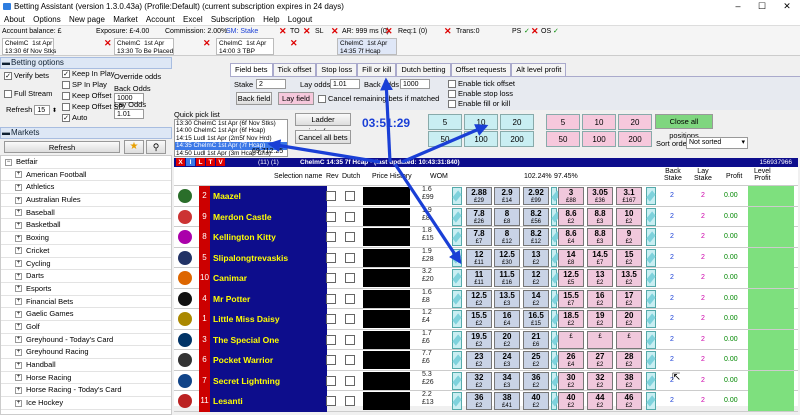 This screenshot has width=800, height=415. Describe the element at coordinates (676, 377) in the screenshot. I see `mouse-cursor-icon: ⇱` at that location.